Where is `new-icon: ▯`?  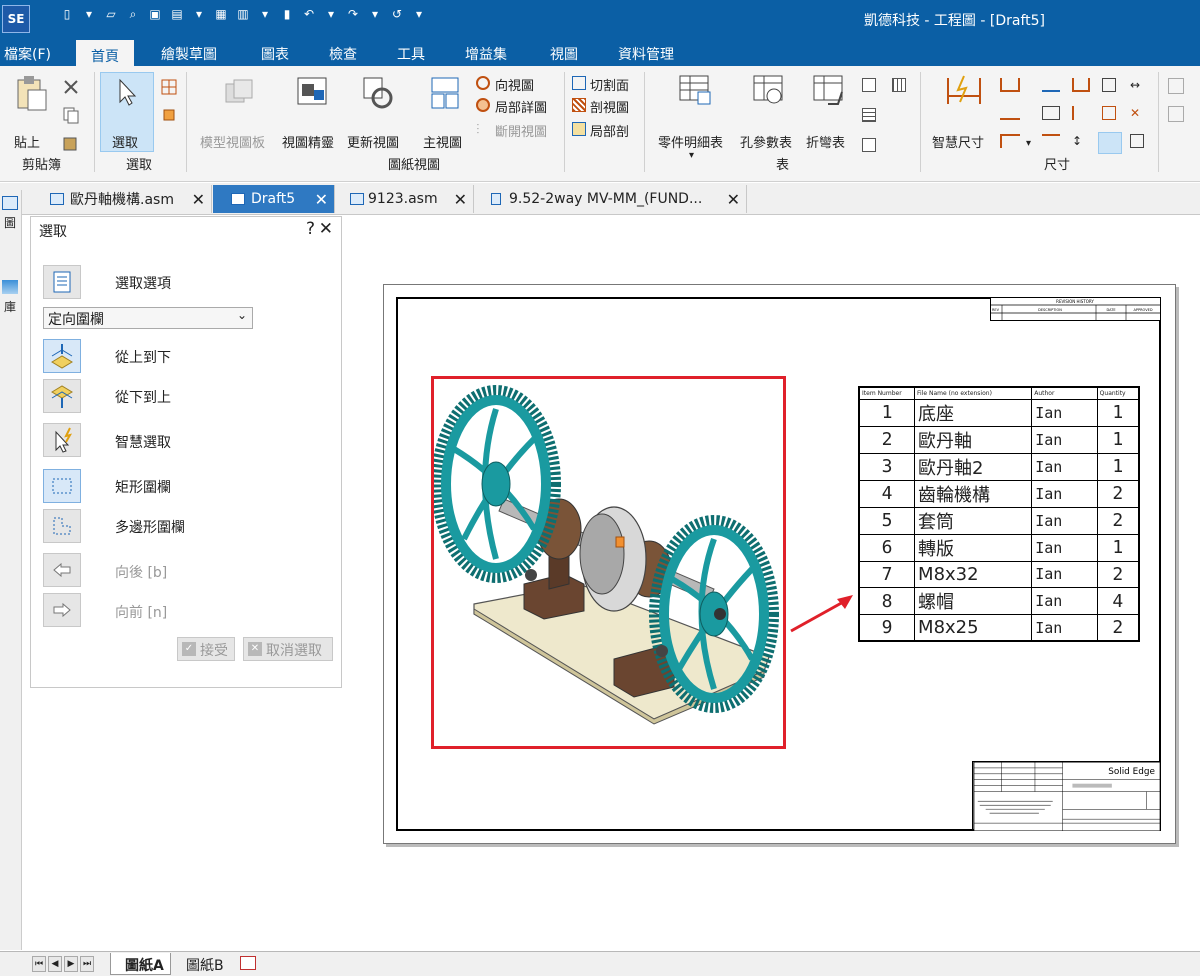 new-icon: ▯ is located at coordinates (67, 14).